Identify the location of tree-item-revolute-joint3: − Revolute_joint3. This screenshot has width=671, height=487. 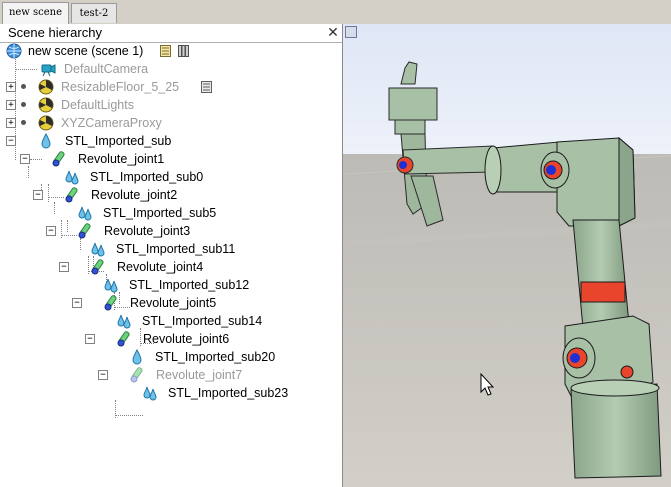
(156, 231).